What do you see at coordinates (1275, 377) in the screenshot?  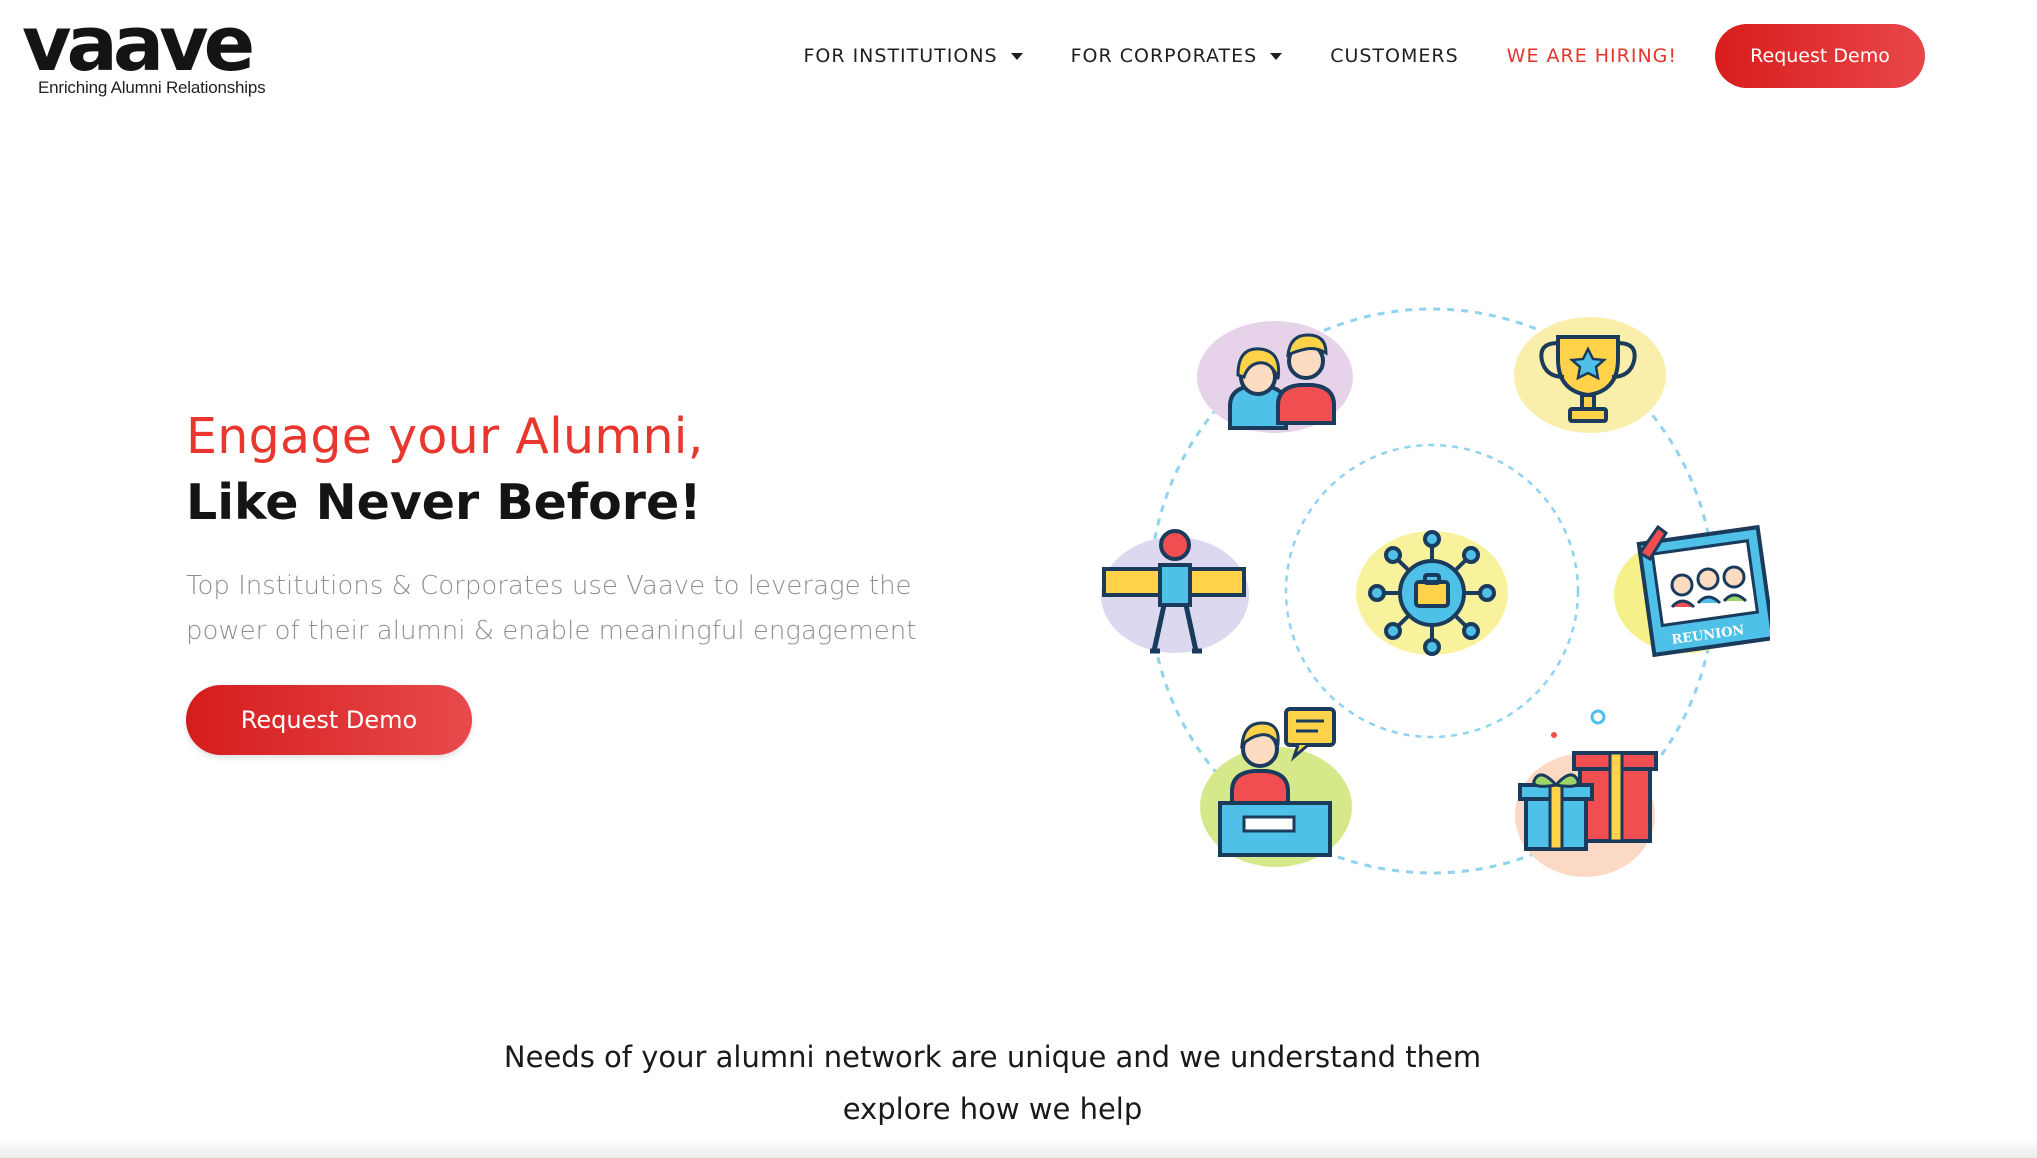 I see `alumni-couple-icon` at bounding box center [1275, 377].